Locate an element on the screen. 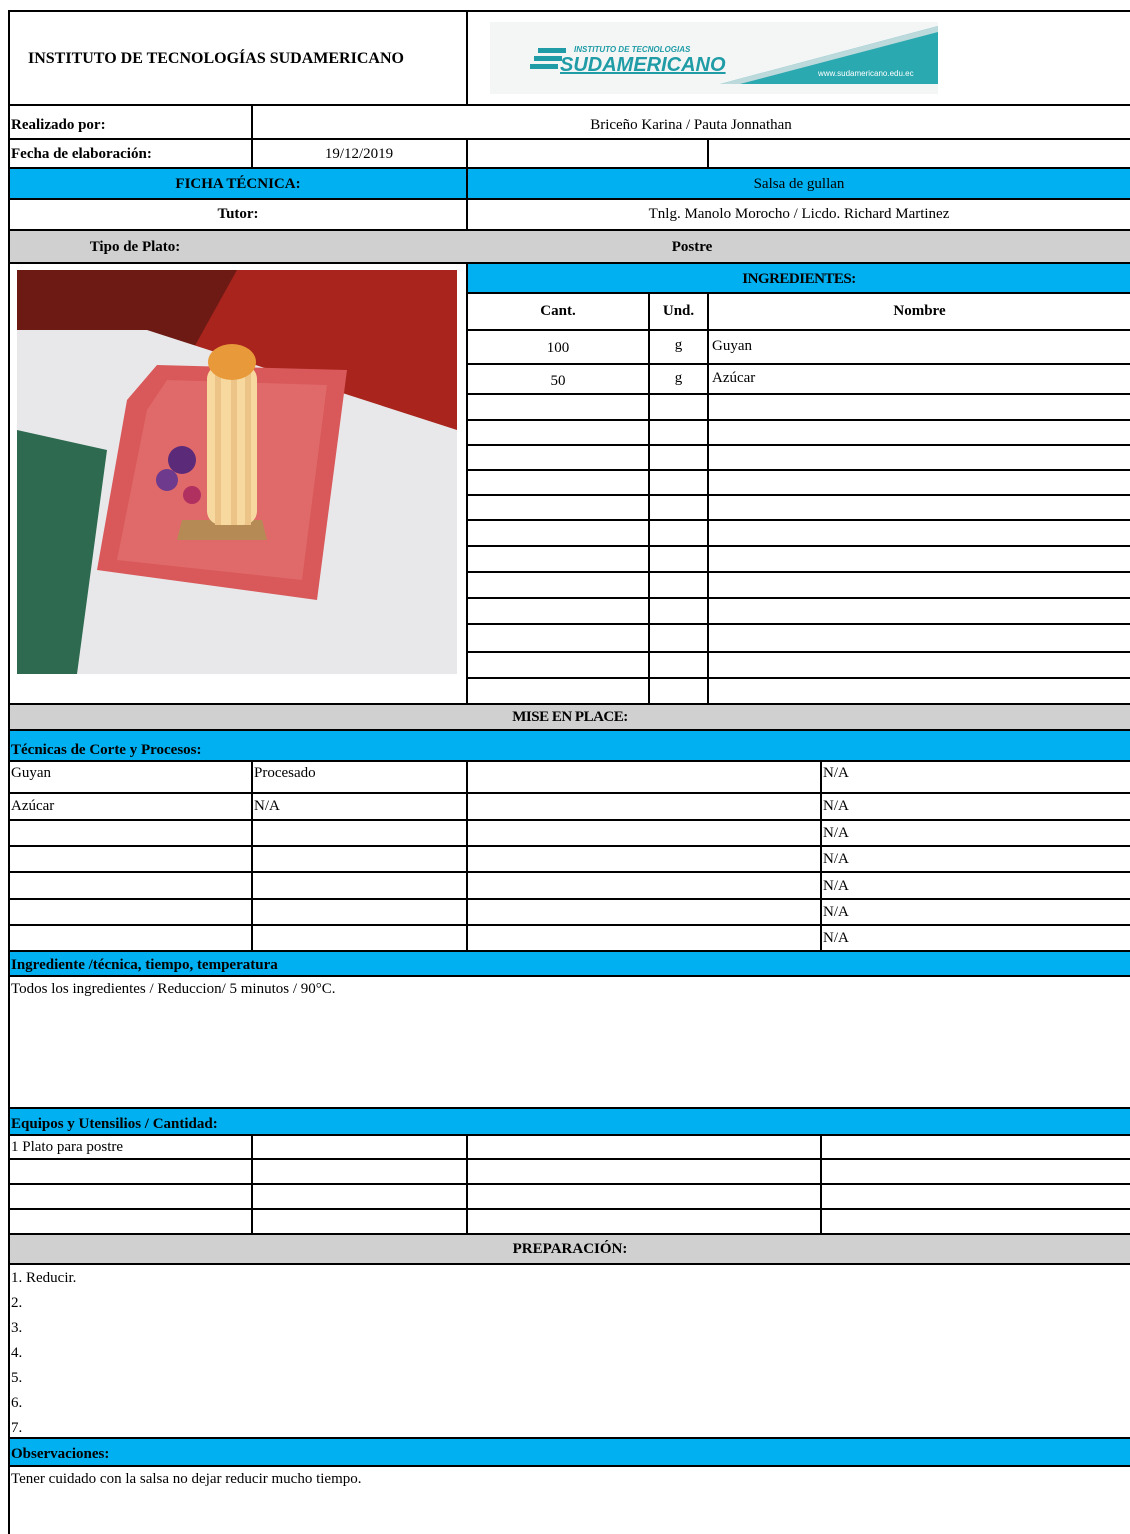 This screenshot has width=1130, height=1534. col-header-nombre: Nombre is located at coordinates (919, 311).